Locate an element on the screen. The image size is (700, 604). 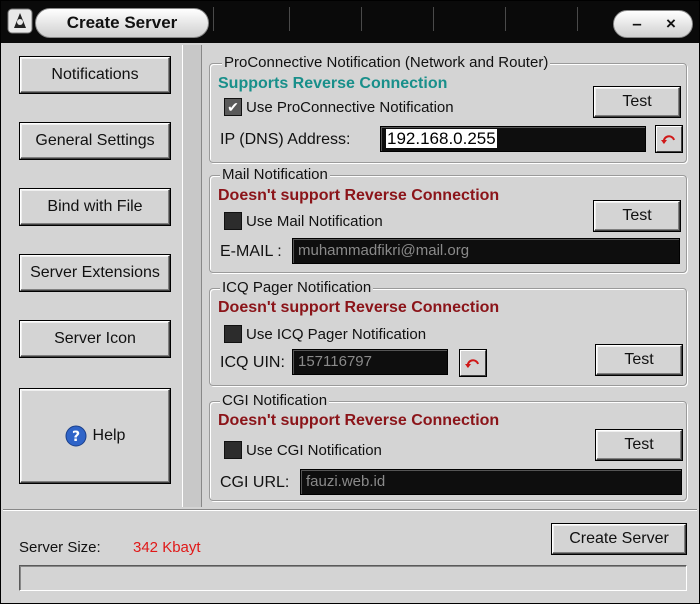
mail-checkbox-row: Use Mail Notification is located at coordinates (303, 221).